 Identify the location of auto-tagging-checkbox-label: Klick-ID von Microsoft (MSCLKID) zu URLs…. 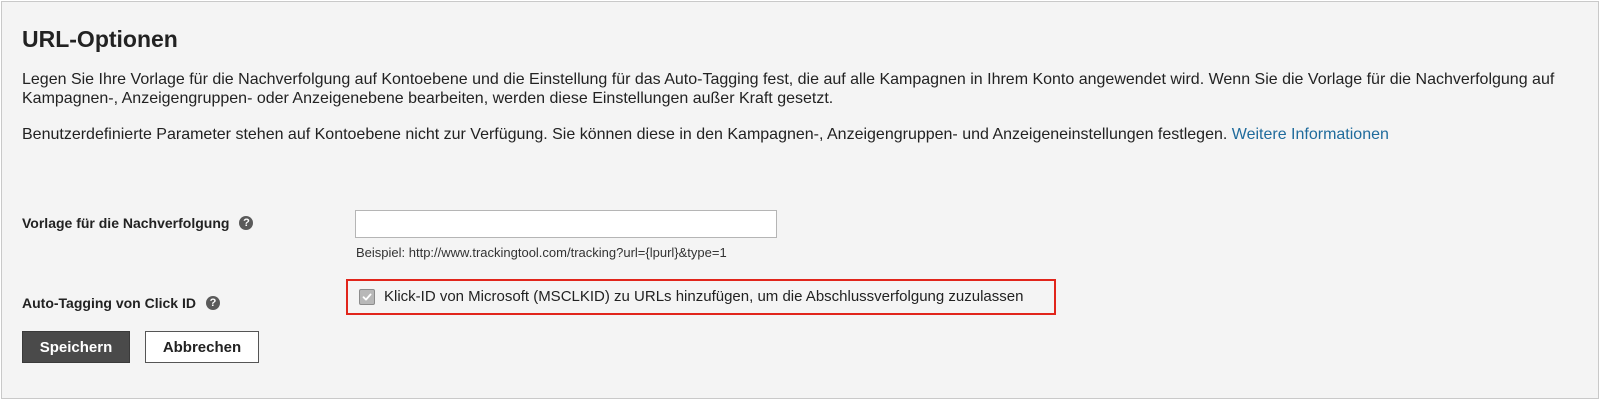
(703, 296).